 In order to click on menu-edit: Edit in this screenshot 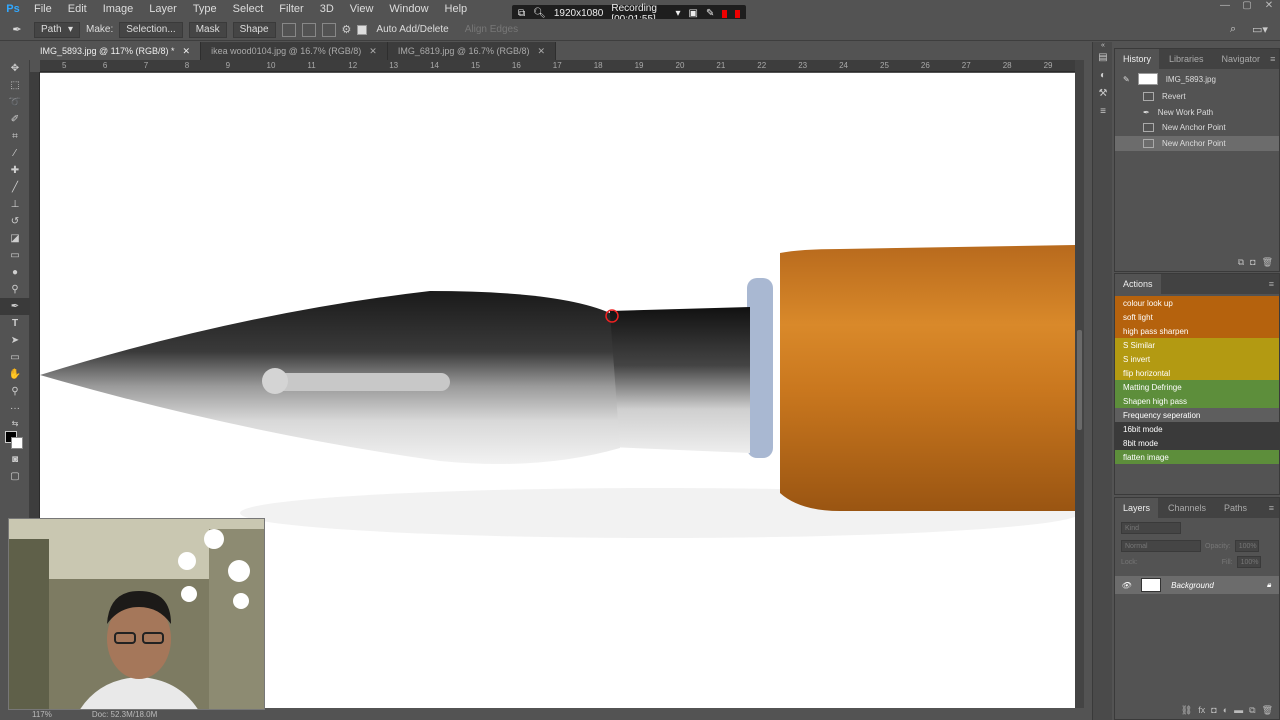, I will do `click(77, 9)`.